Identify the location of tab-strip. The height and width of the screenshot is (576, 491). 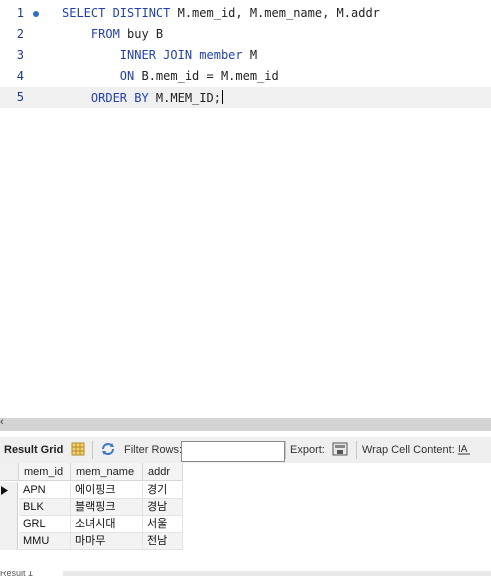
(277, 573).